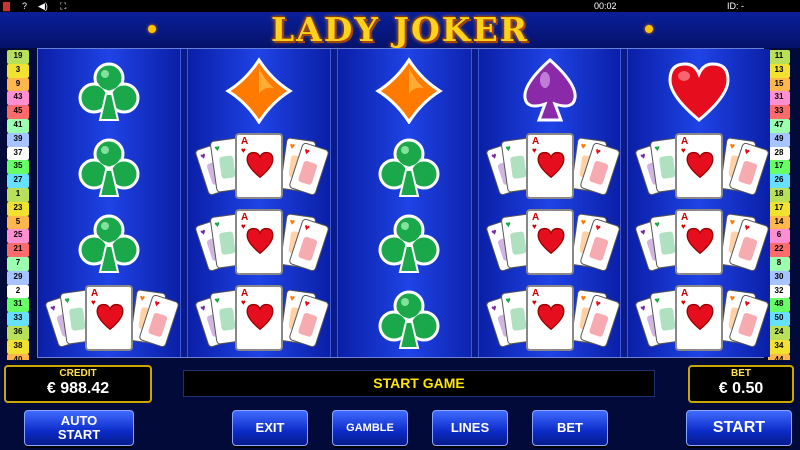  Describe the element at coordinates (735, 6) in the screenshot. I see `id-text: ID: -` at that location.